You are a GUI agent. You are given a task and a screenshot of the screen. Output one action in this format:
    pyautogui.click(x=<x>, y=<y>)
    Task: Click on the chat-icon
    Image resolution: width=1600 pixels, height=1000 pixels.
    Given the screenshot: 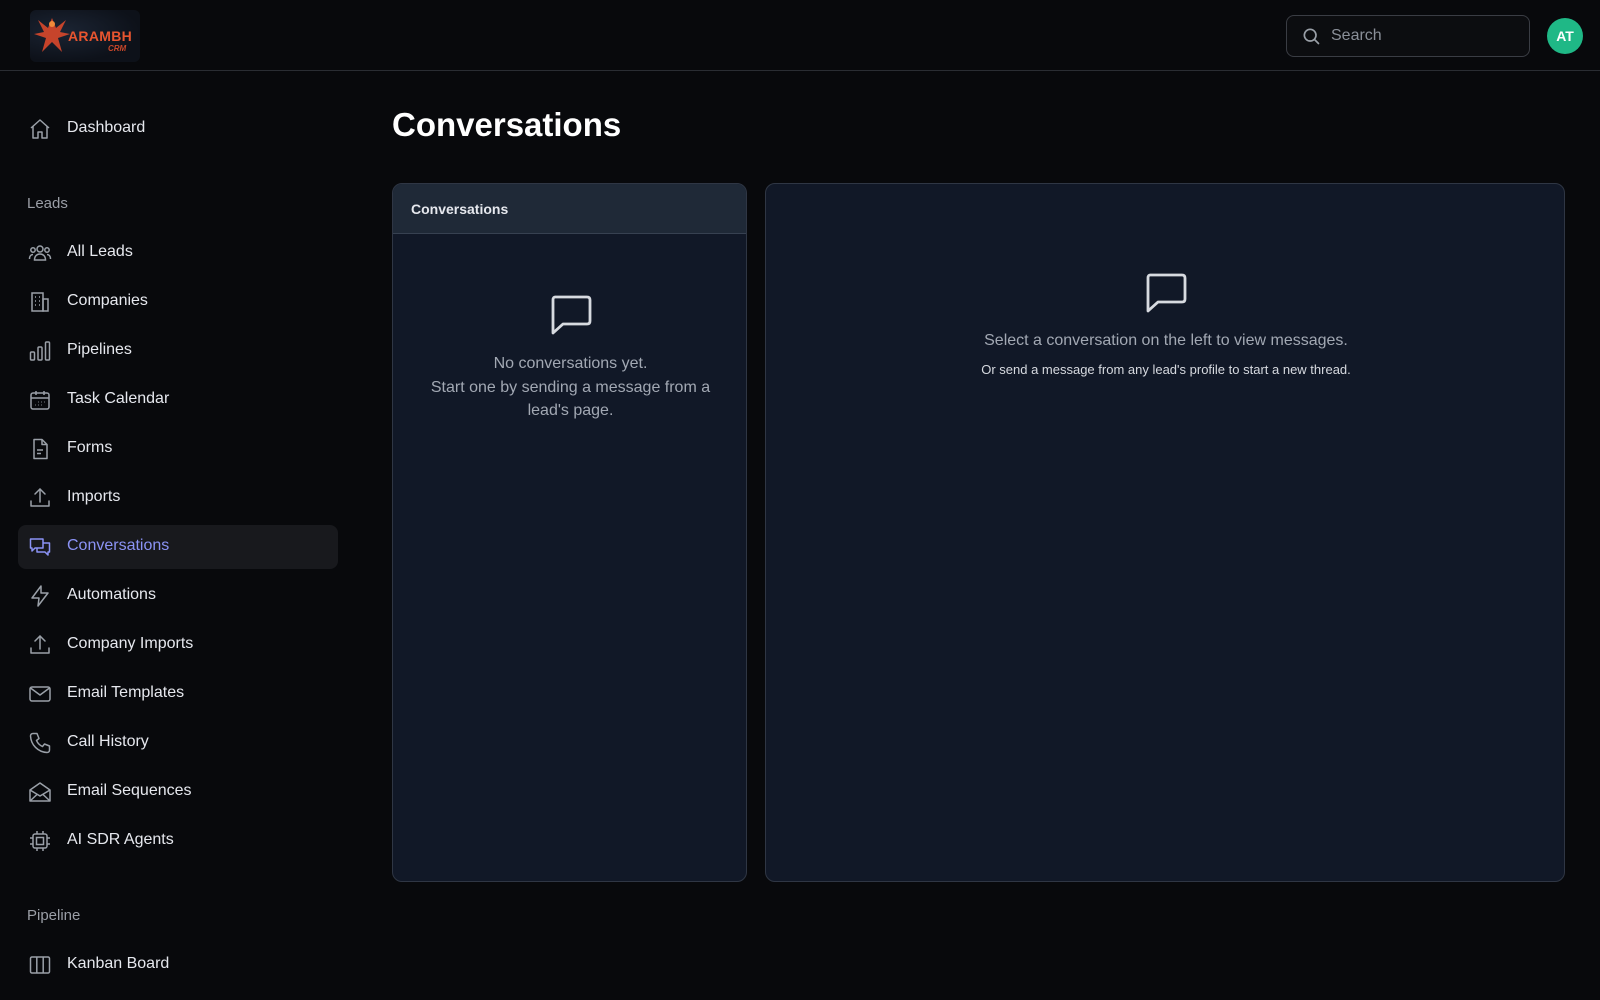 What is the action you would take?
    pyautogui.click(x=40, y=547)
    